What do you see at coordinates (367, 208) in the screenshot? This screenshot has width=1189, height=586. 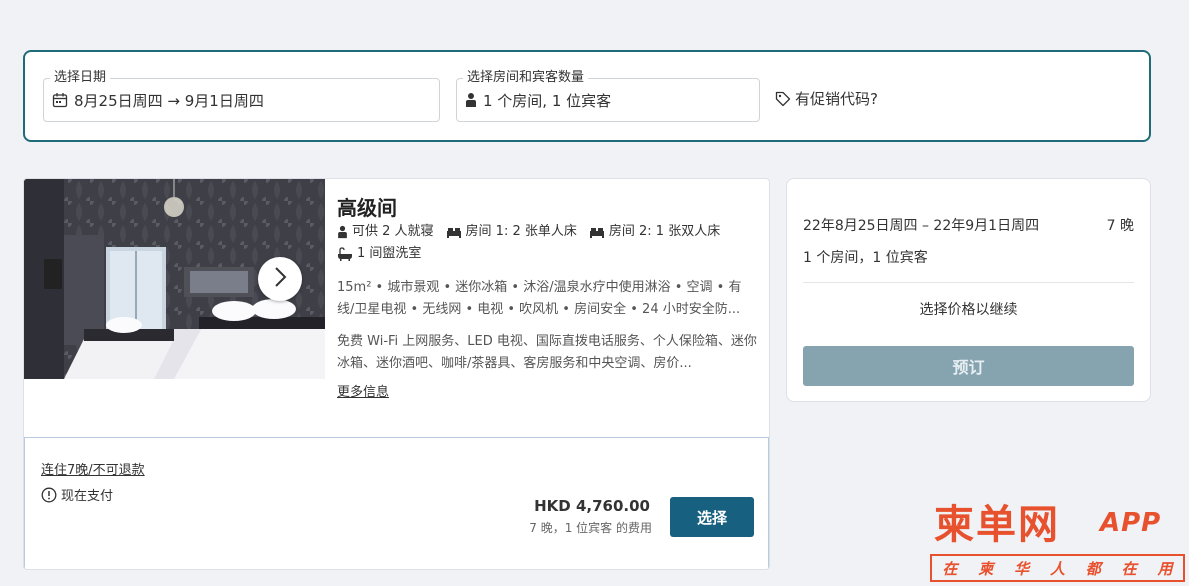 I see `room-title: 高级间` at bounding box center [367, 208].